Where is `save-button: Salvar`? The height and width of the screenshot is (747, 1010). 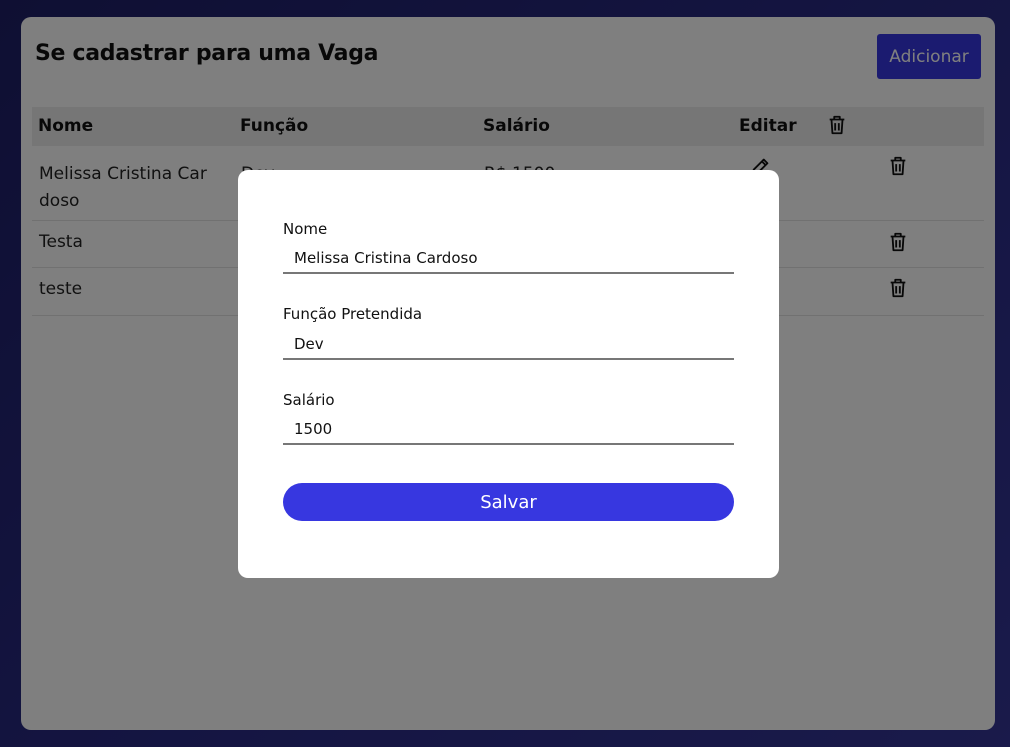 save-button: Salvar is located at coordinates (508, 502).